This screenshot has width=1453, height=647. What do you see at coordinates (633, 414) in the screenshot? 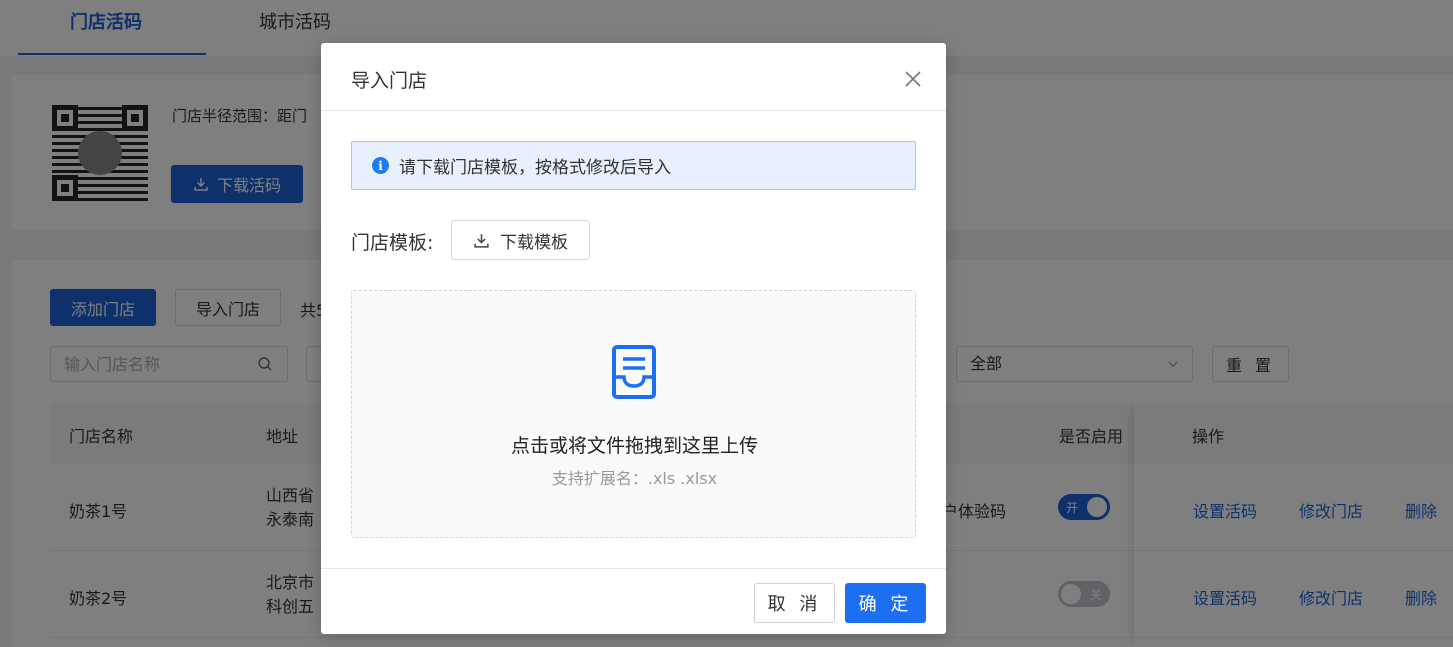
I see `upload-dropzone: 点击或将文件拖拽到这里上传 支持扩展名：.xls .xlsx` at bounding box center [633, 414].